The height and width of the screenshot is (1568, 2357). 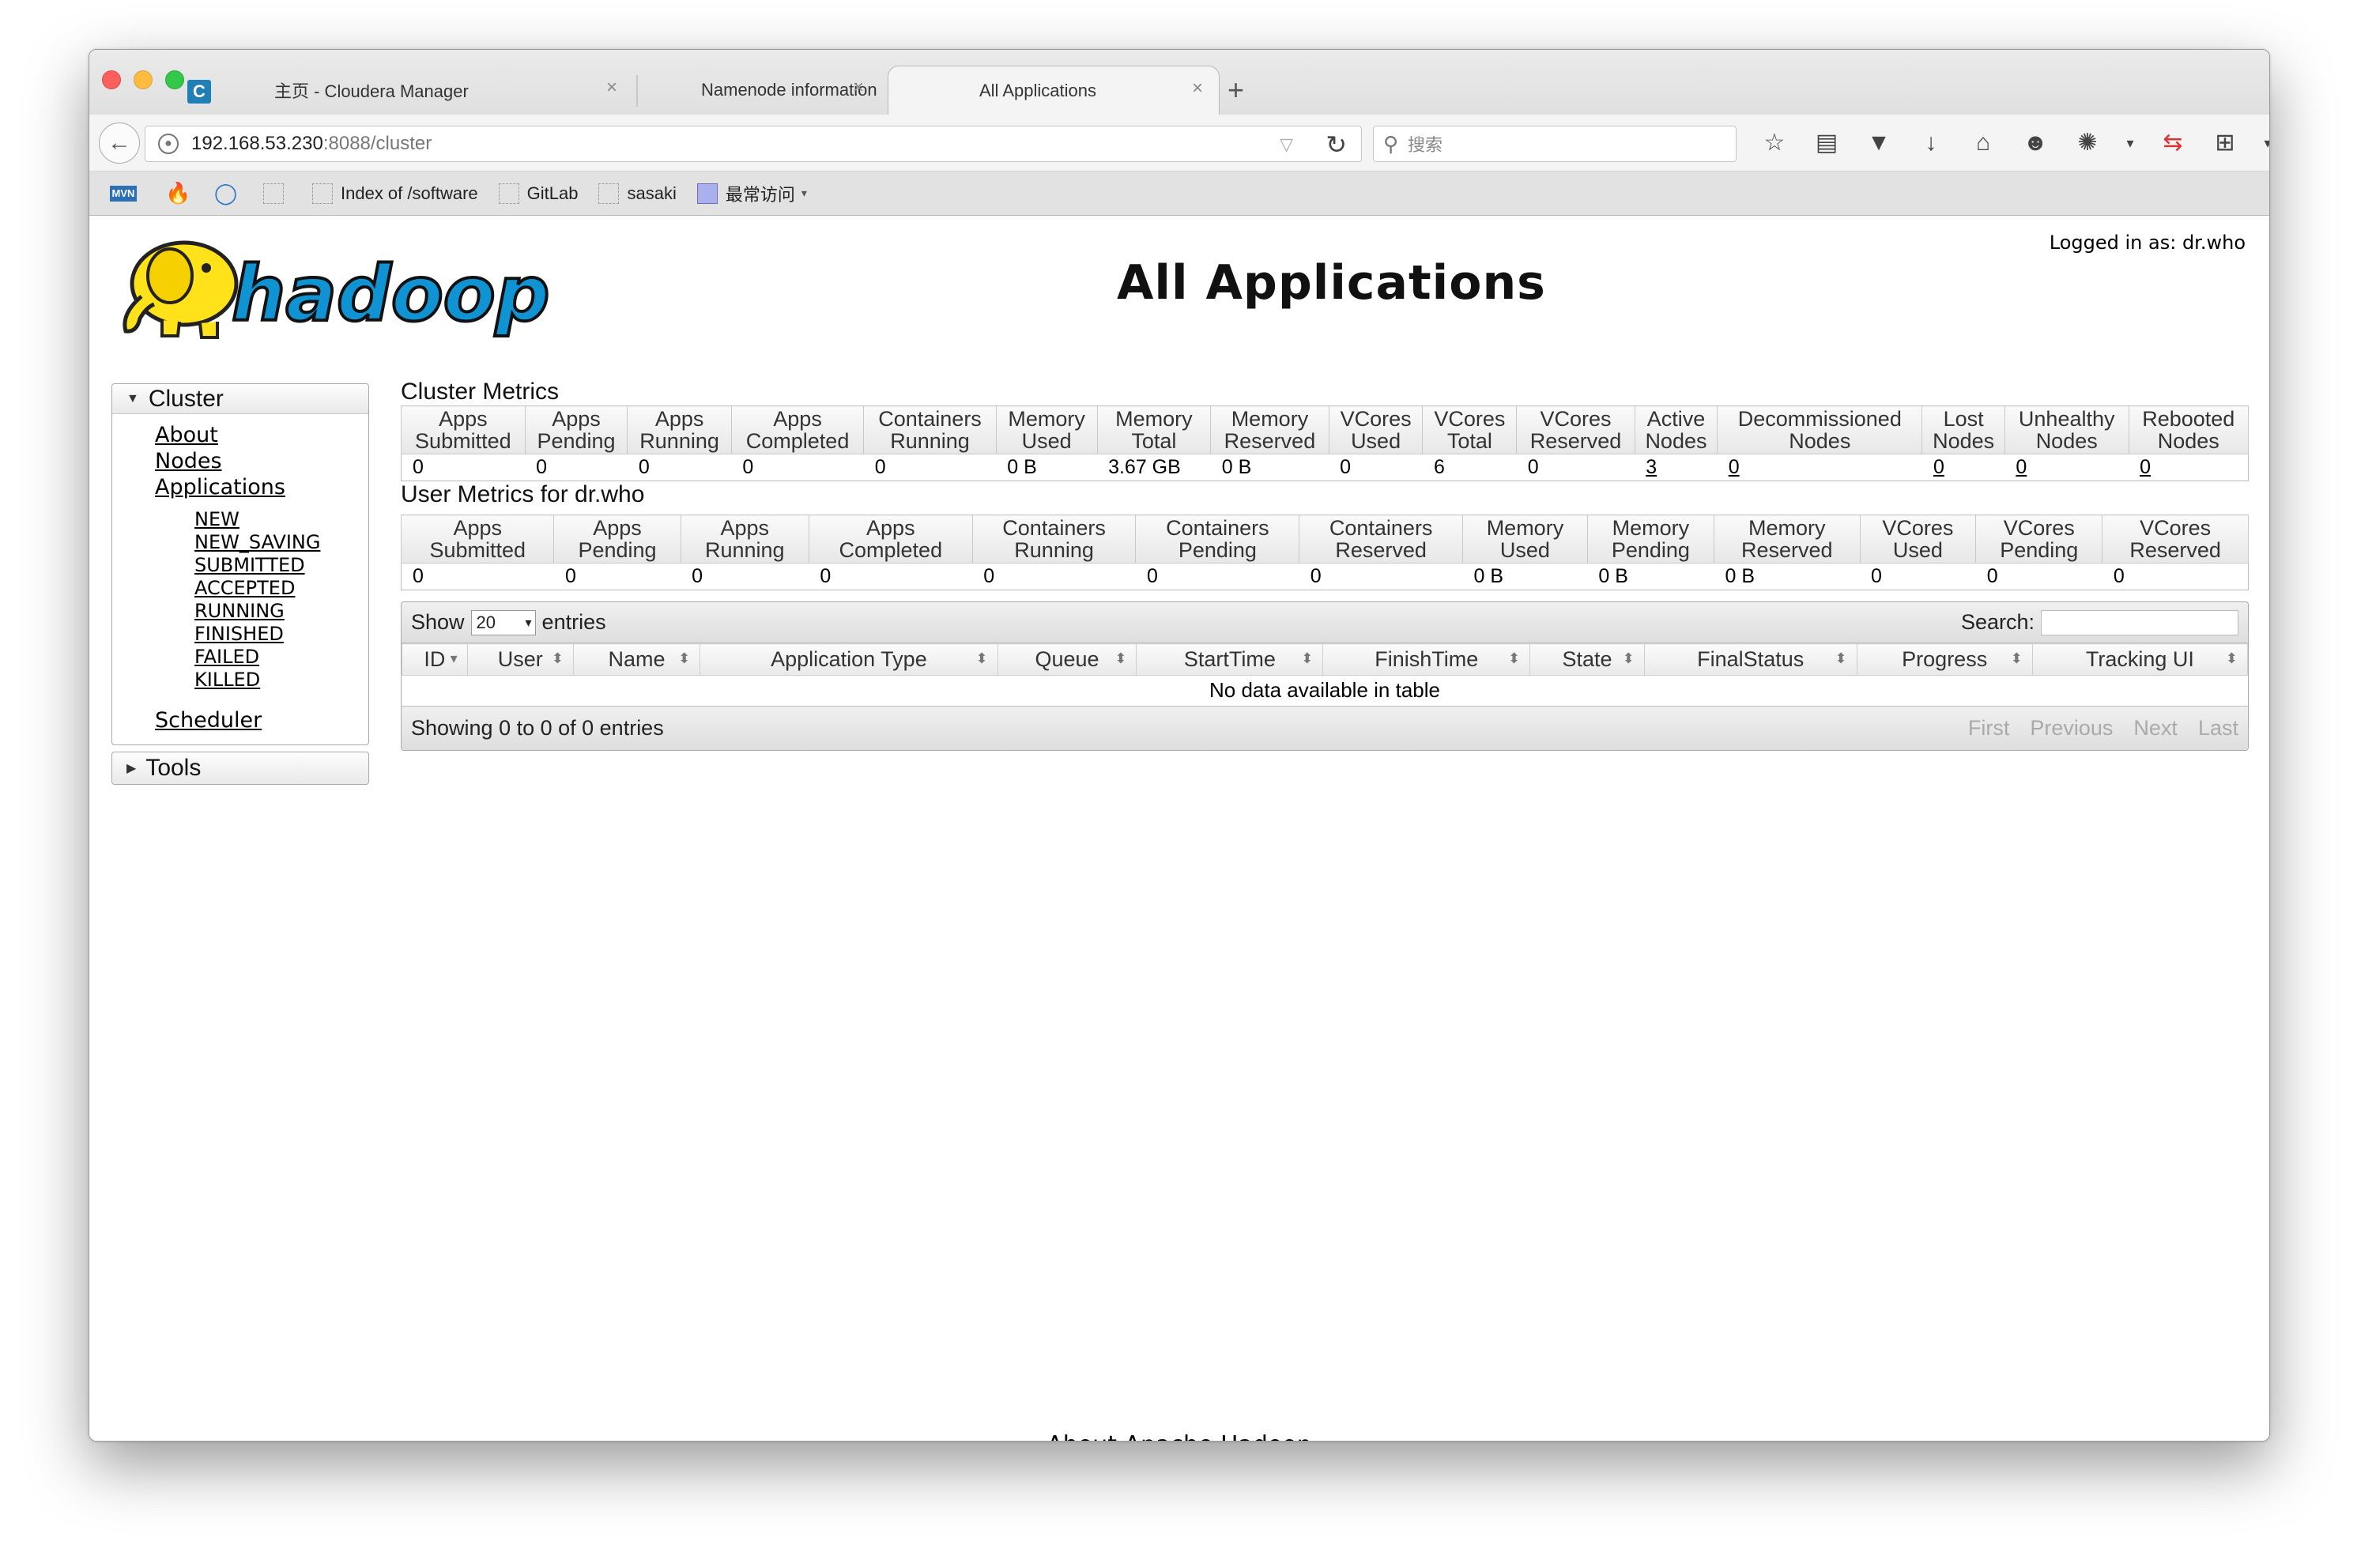 I want to click on bookmark-label: Index of /software, so click(x=410, y=193).